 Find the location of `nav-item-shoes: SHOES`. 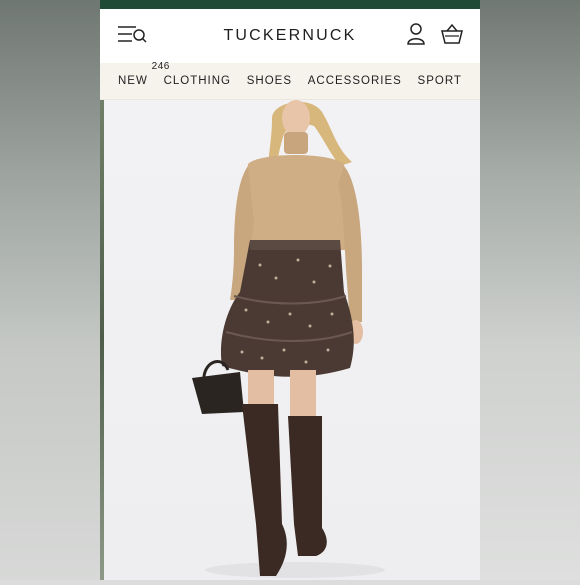

nav-item-shoes: SHOES is located at coordinates (269, 81).